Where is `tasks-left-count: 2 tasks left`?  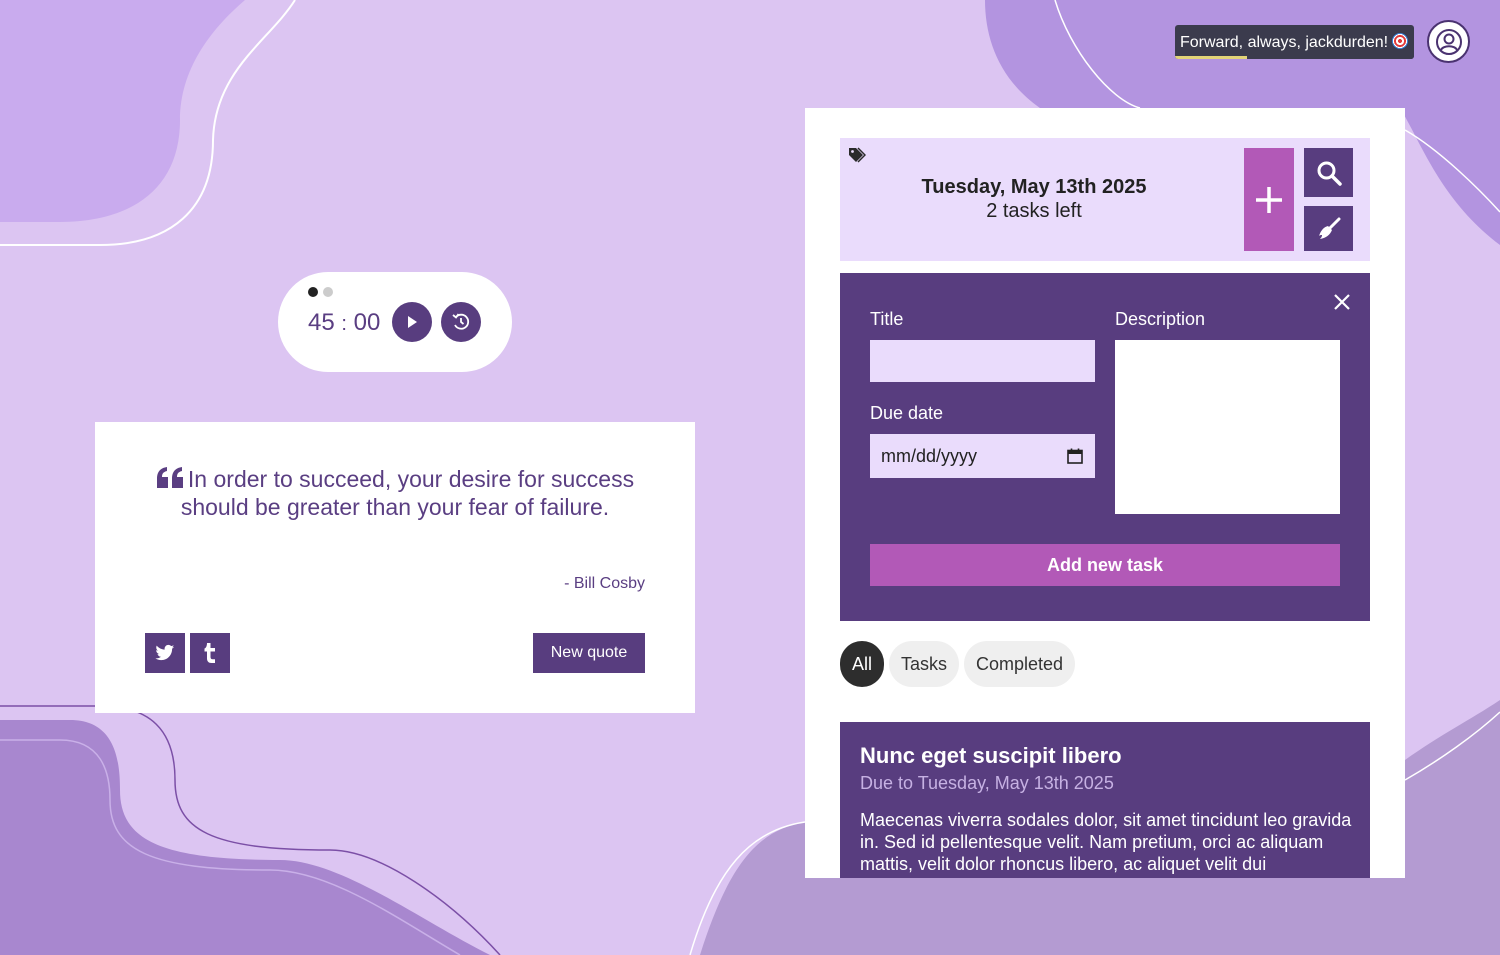 tasks-left-count: 2 tasks left is located at coordinates (1034, 211).